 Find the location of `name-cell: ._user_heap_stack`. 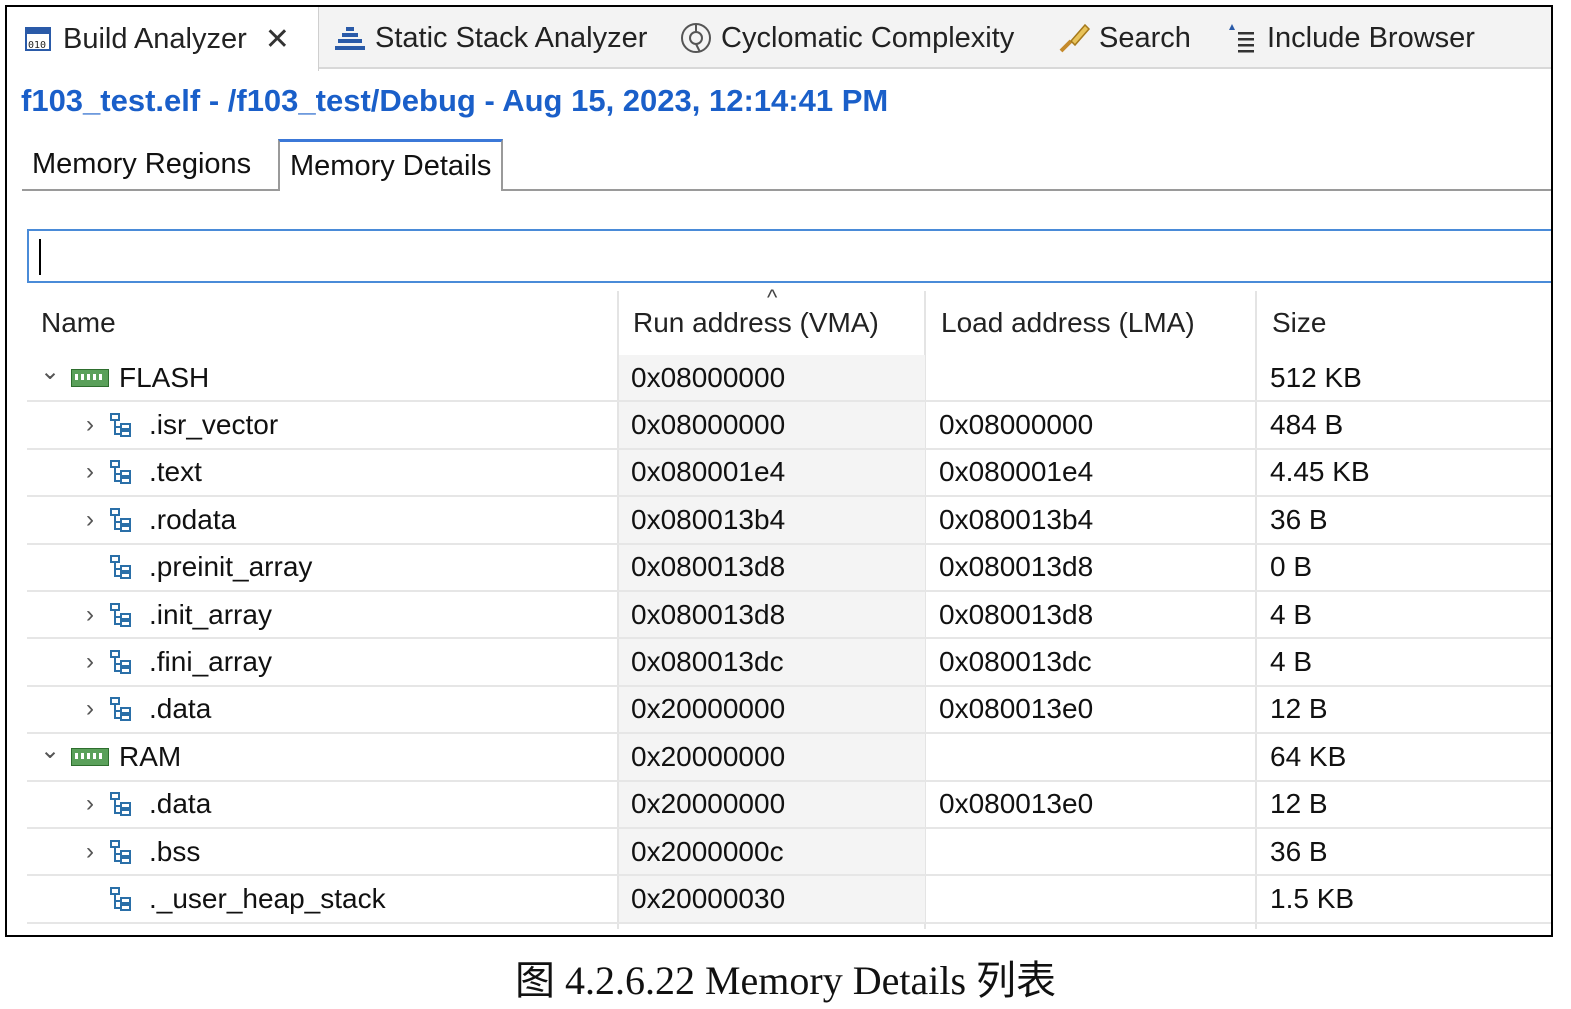

name-cell: ._user_heap_stack is located at coordinates (231, 898).